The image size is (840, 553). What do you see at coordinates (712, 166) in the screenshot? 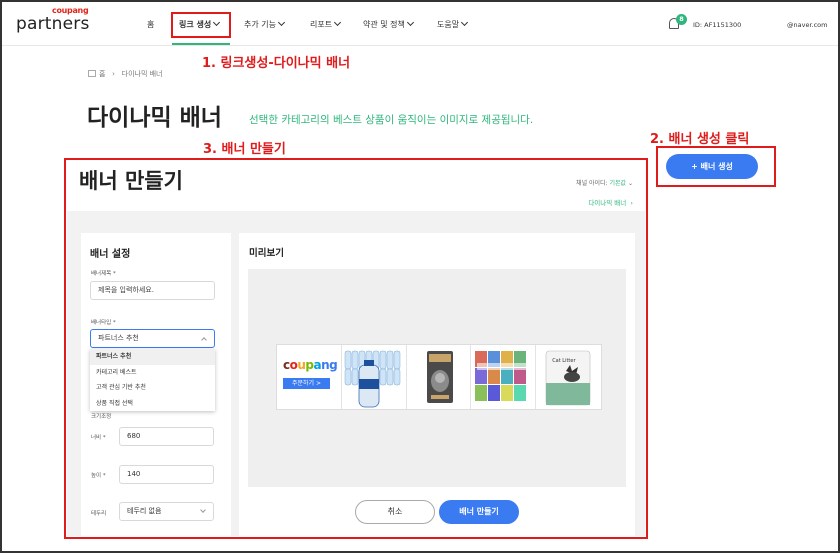
I see `create-banner-button: + 배너 생성` at bounding box center [712, 166].